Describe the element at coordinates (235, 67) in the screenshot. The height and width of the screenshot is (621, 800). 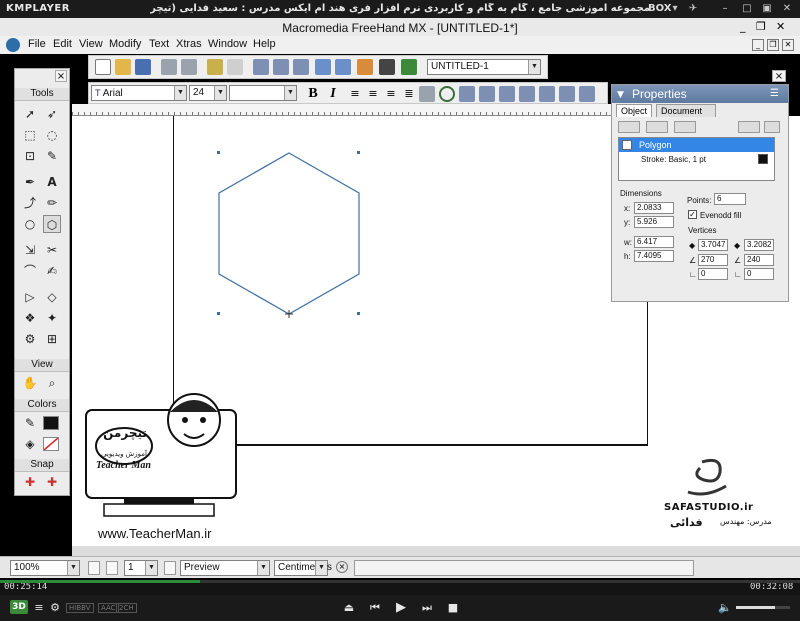
I see `unlock-icon` at that location.